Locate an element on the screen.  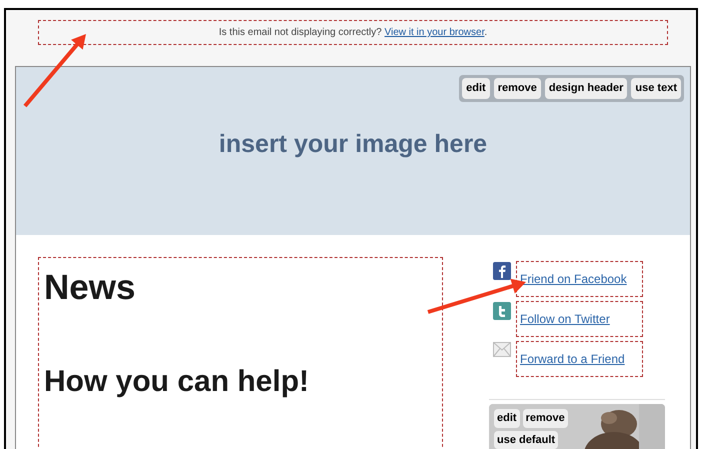
toolbar-button: use text is located at coordinates (656, 88).